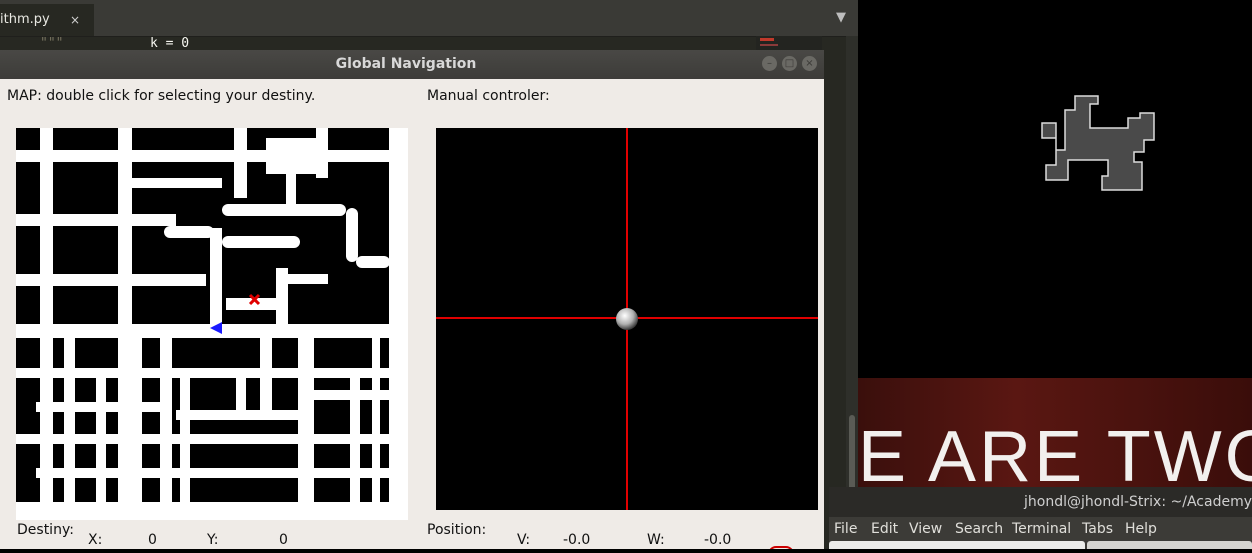 The width and height of the screenshot is (1252, 553). Describe the element at coordinates (95, 540) in the screenshot. I see `x-label: X:` at that location.